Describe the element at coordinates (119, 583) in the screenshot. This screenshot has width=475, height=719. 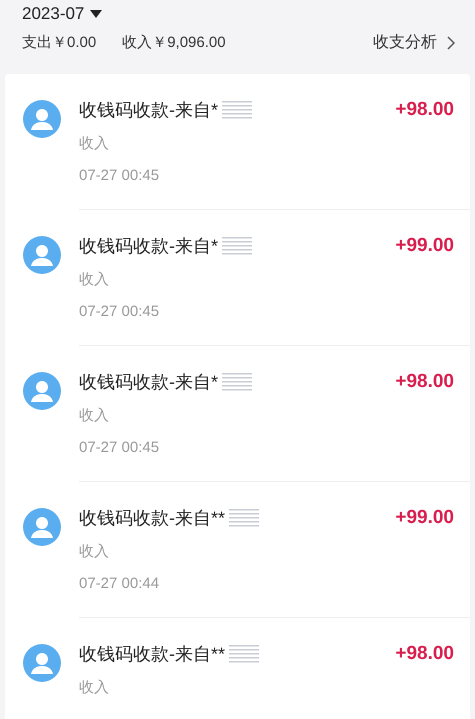
I see `transaction-time: 07-27 00:44` at that location.